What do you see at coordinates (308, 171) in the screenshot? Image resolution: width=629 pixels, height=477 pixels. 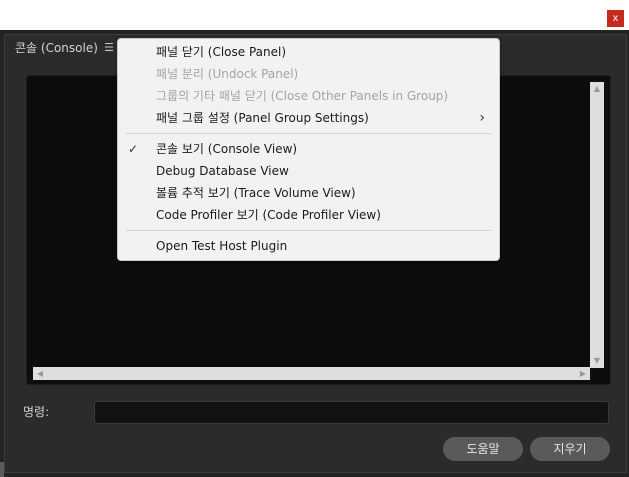 I see `menu-item-debug-database-view: Debug Database View` at bounding box center [308, 171].